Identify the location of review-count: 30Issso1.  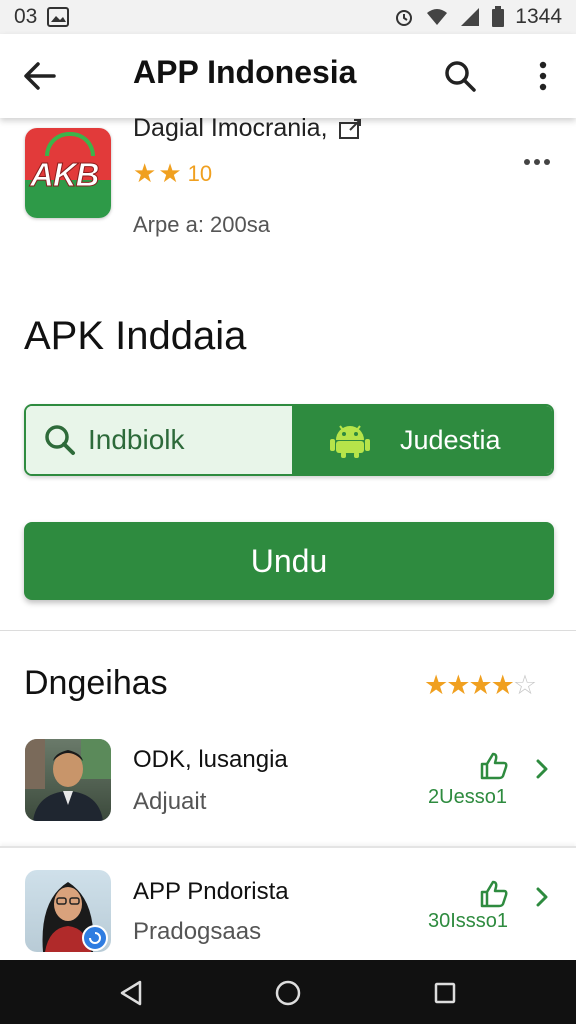
(468, 921).